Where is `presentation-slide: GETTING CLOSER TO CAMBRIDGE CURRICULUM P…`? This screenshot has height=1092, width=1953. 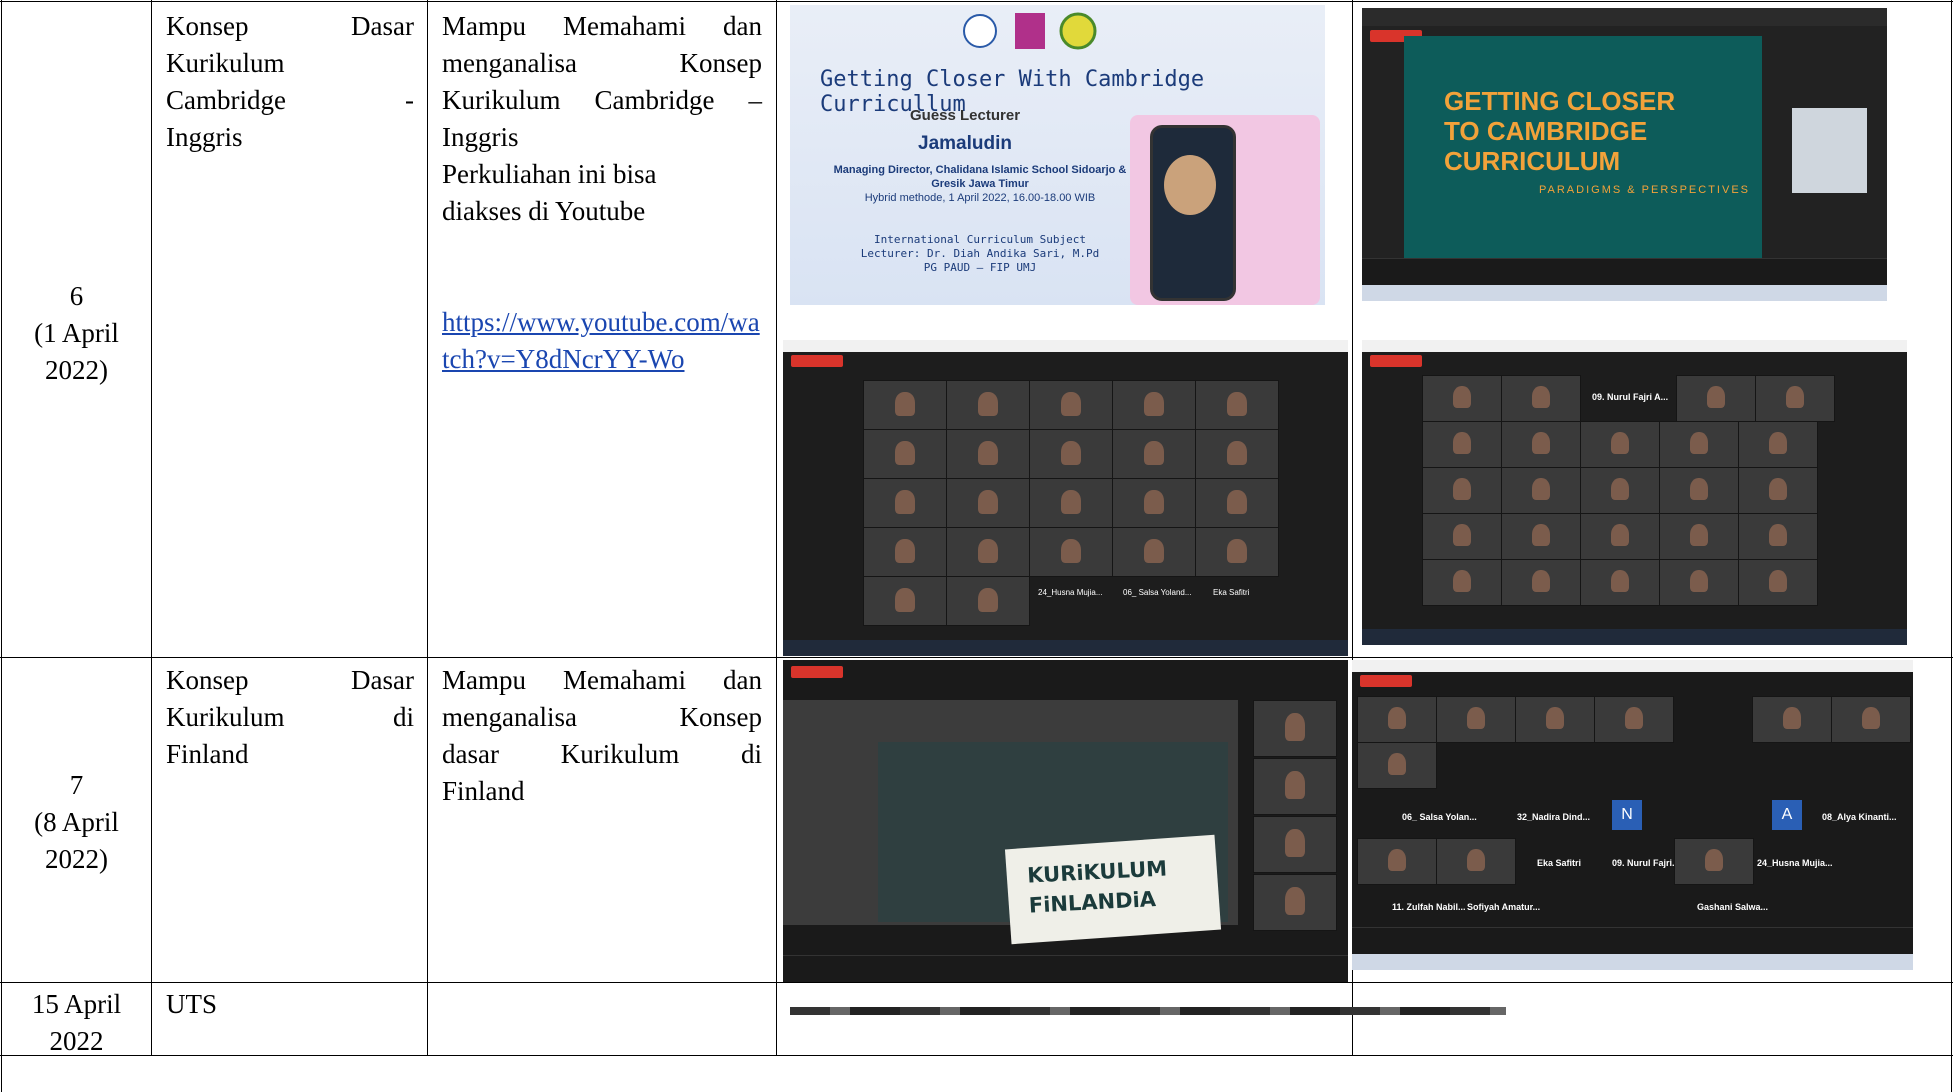 presentation-slide: GETTING CLOSER TO CAMBRIDGE CURRICULUM P… is located at coordinates (1583, 148).